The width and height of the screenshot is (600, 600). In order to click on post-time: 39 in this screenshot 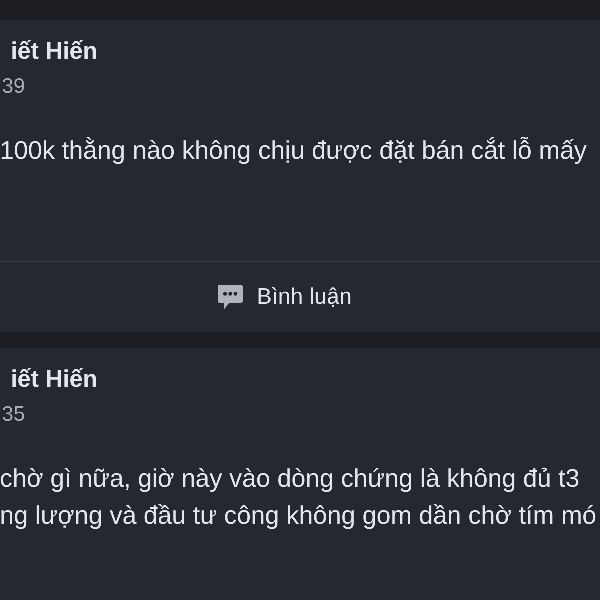, I will do `click(14, 87)`.